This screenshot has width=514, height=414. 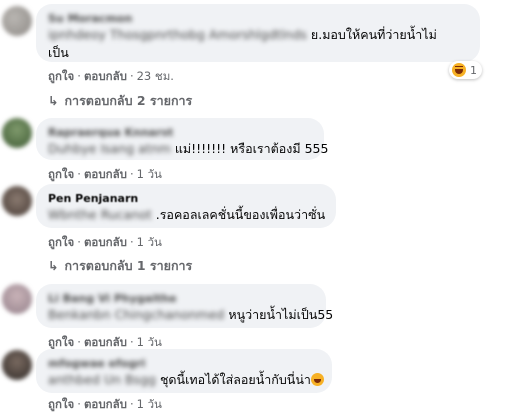 I want to click on reaction-count-badge: 1, so click(x=465, y=70).